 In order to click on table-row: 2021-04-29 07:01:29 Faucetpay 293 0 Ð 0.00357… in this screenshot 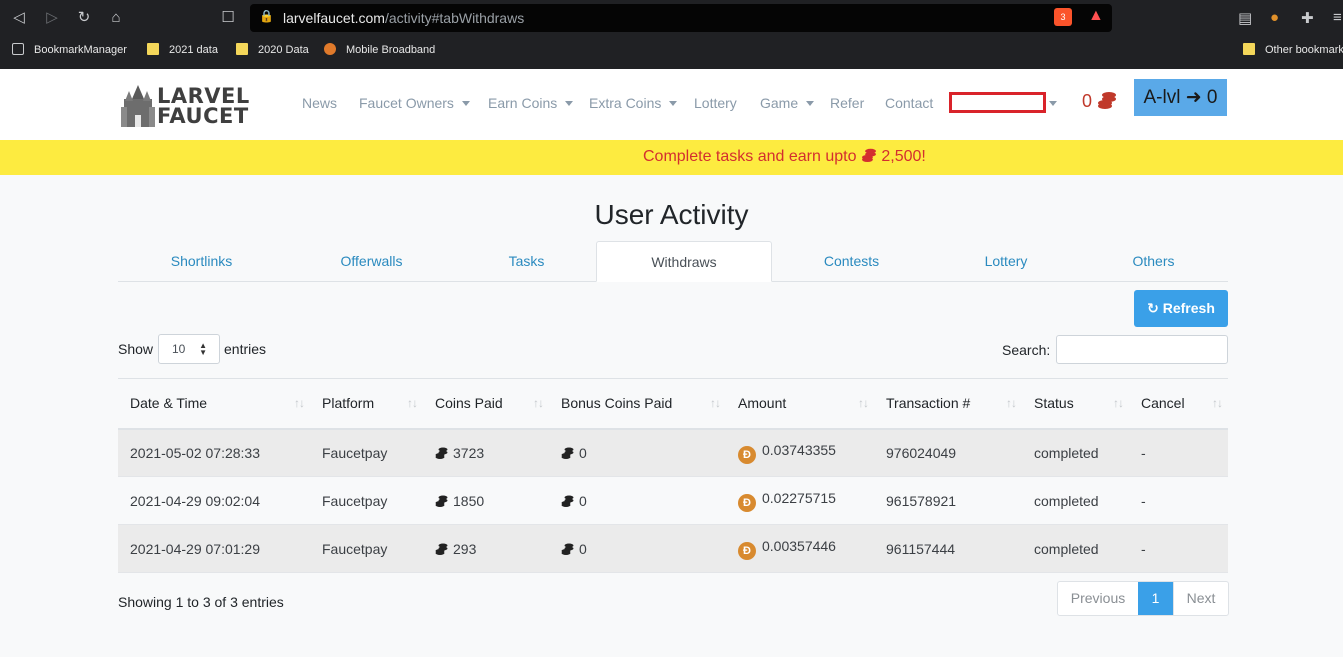, I will do `click(673, 548)`.